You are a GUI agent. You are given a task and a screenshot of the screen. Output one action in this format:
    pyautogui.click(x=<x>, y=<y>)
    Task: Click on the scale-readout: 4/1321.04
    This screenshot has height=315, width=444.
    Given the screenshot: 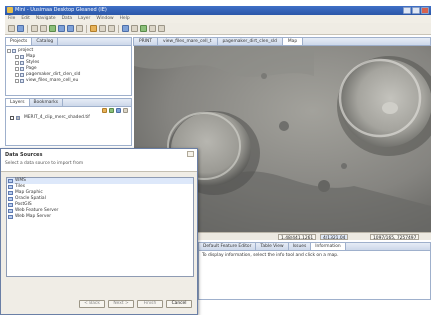 What is the action you would take?
    pyautogui.click(x=334, y=237)
    